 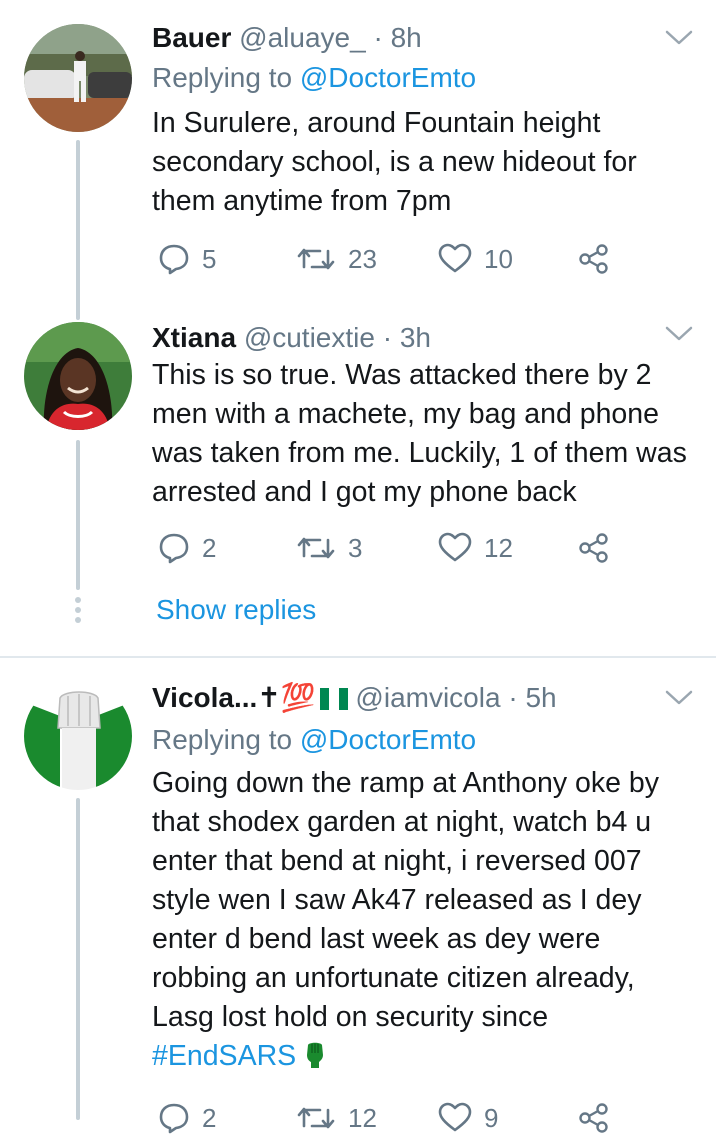 I want to click on retweet-button: 3, so click(x=329, y=548).